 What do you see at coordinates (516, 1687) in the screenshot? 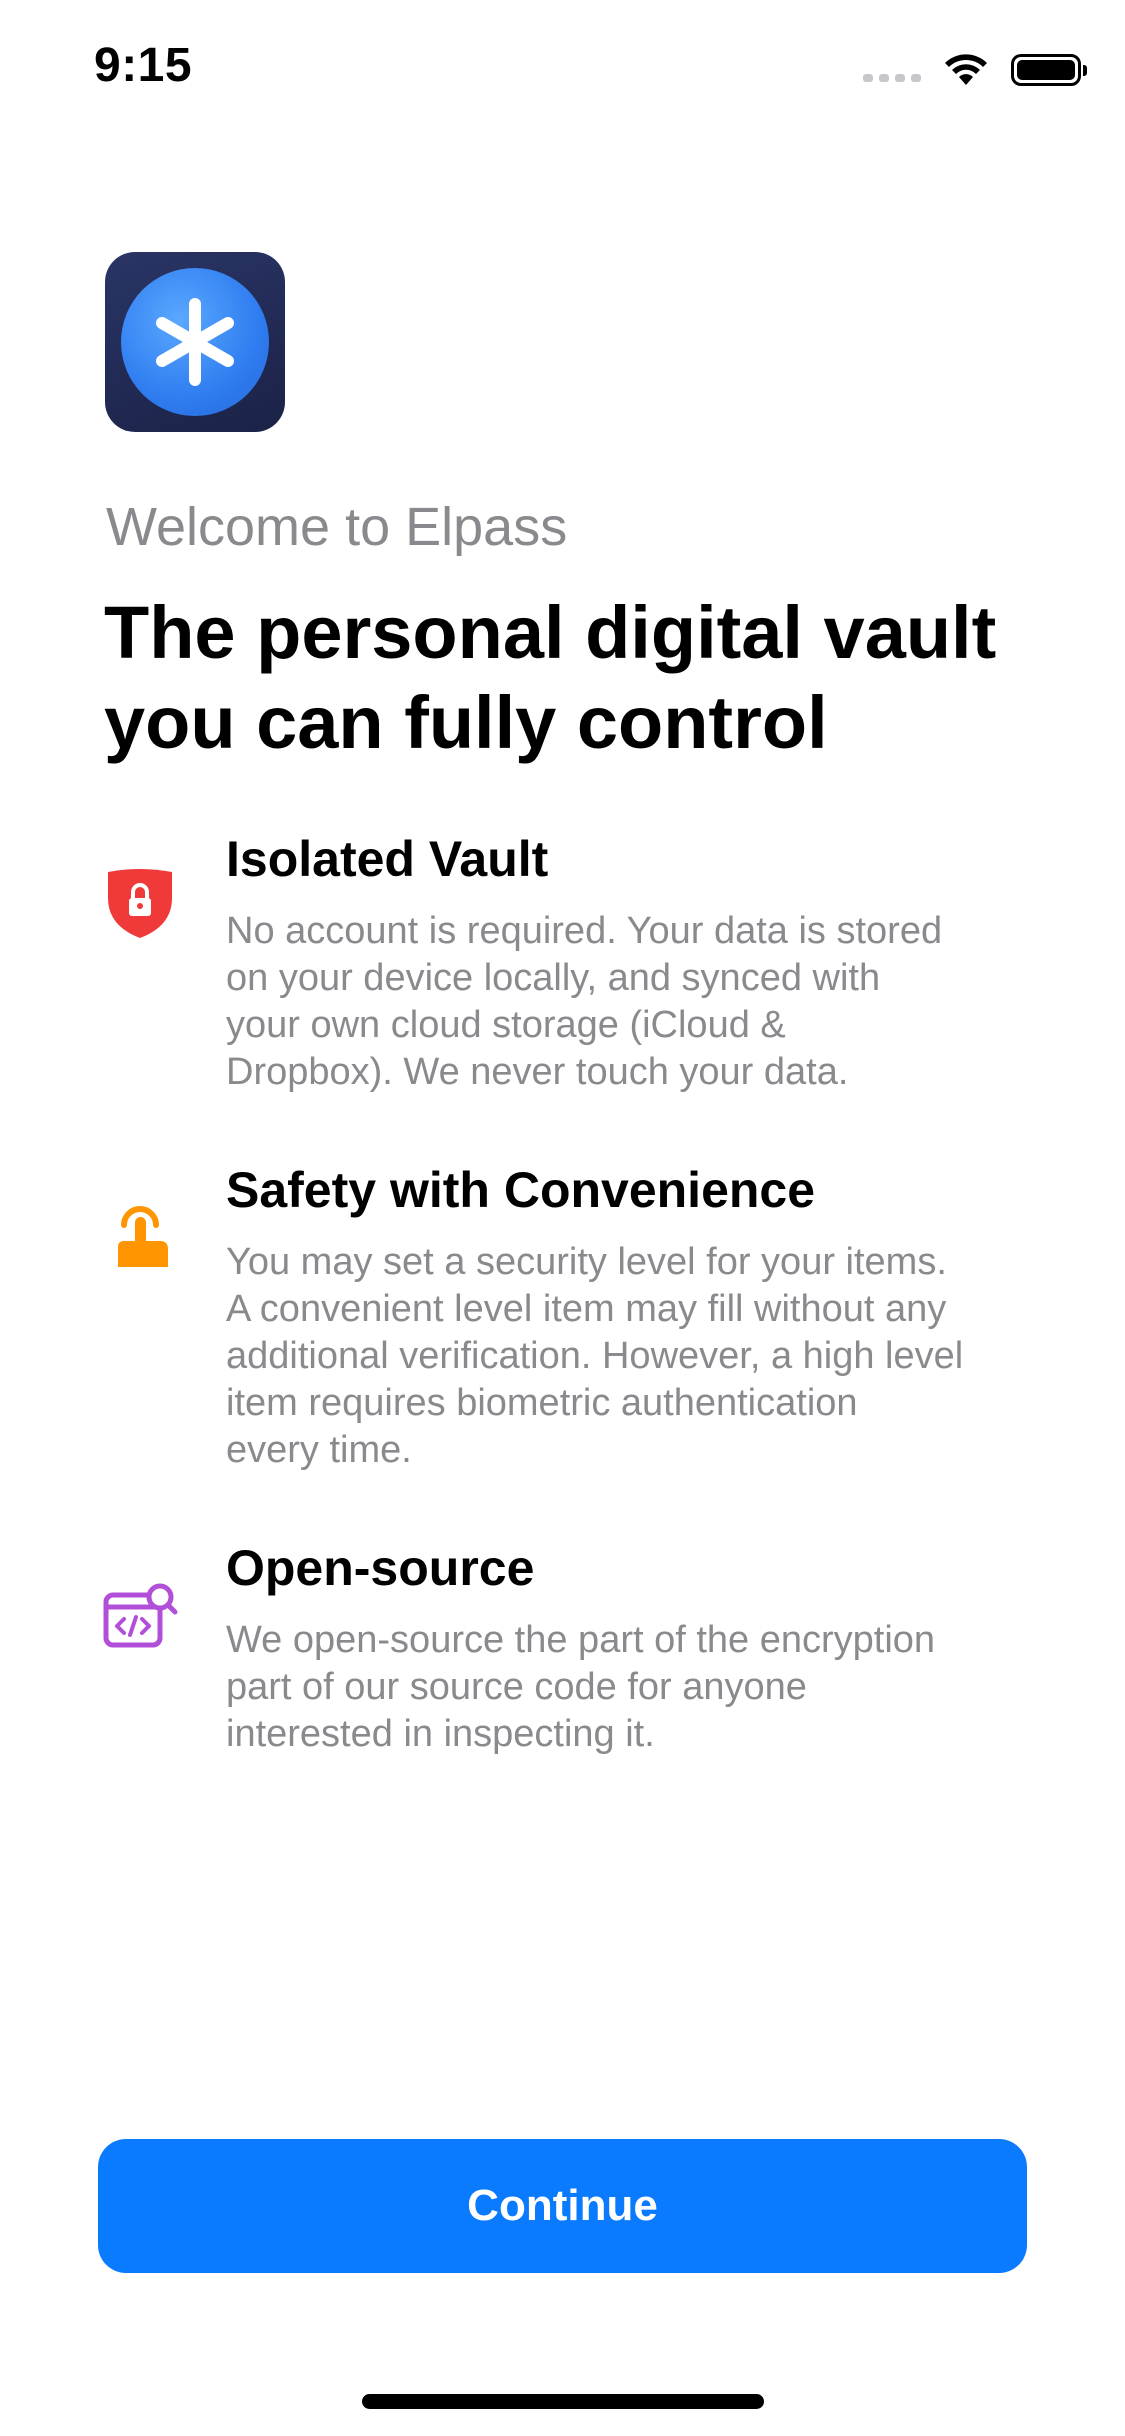
I see `feature-description-line: part of our source code for anyone` at bounding box center [516, 1687].